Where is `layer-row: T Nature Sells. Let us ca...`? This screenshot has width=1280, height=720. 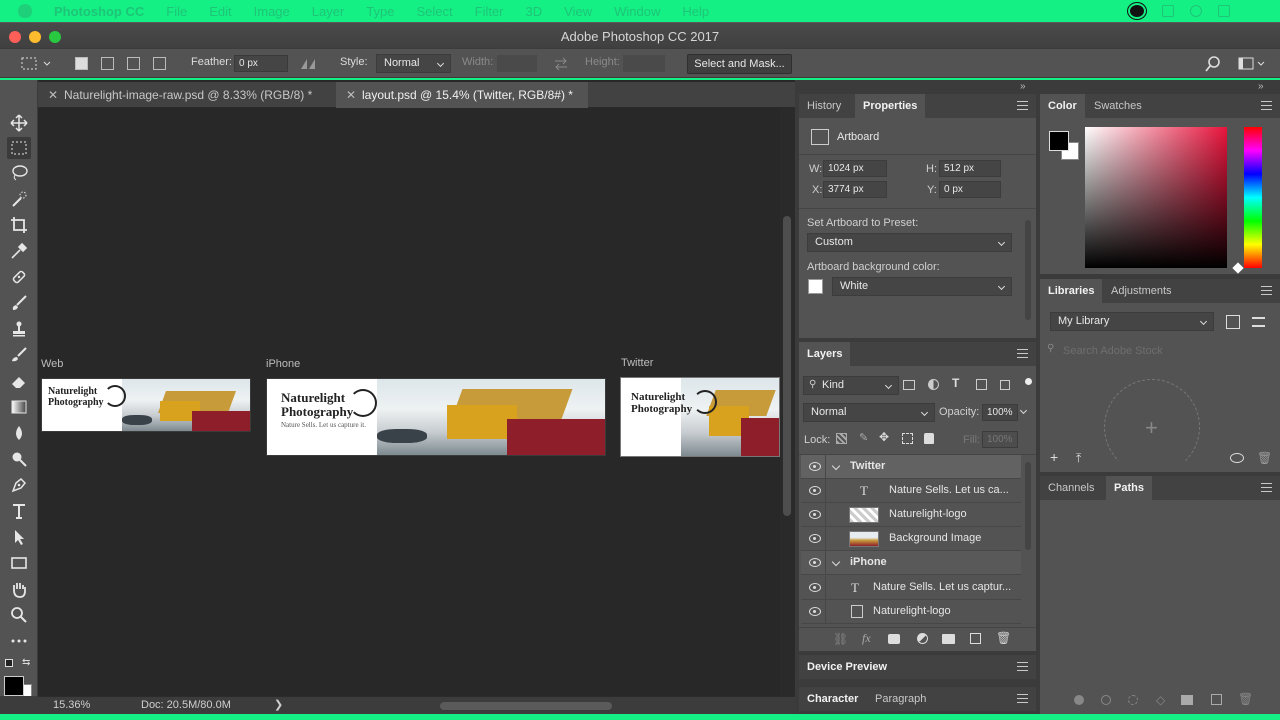
layer-row: T Nature Sells. Let us ca... is located at coordinates (911, 491).